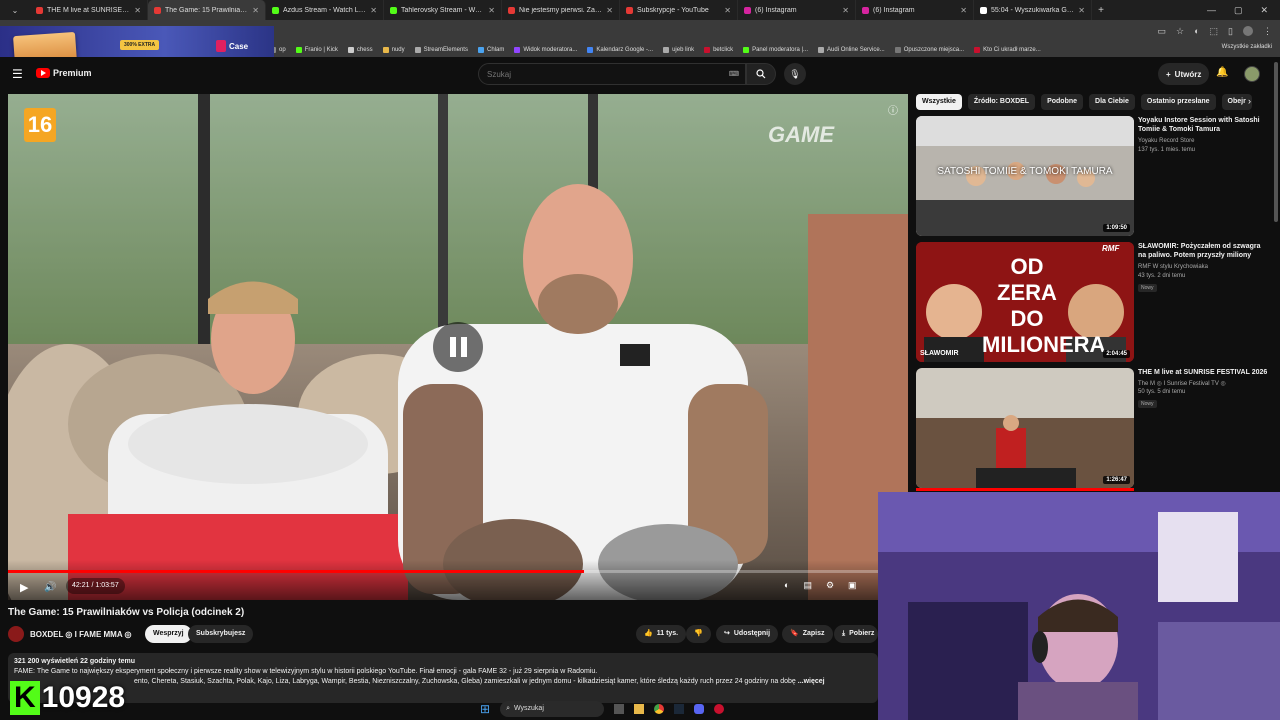 This screenshot has height=720, width=1280. Describe the element at coordinates (719, 708) in the screenshot. I see `app-icon` at that location.